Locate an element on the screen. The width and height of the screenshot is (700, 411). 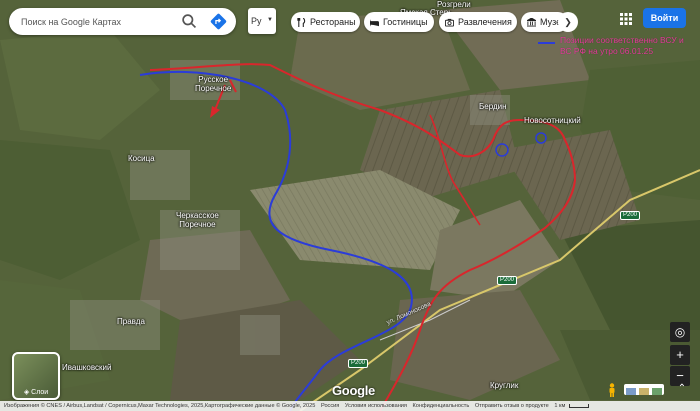
image-thumbnail-icon is located at coordinates (644, 391).